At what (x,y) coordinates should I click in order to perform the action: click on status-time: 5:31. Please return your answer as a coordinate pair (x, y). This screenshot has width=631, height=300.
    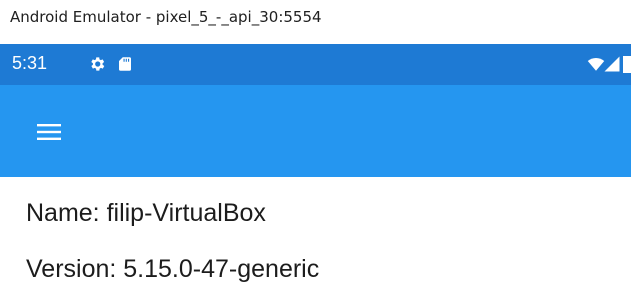
    Looking at the image, I should click on (30, 63).